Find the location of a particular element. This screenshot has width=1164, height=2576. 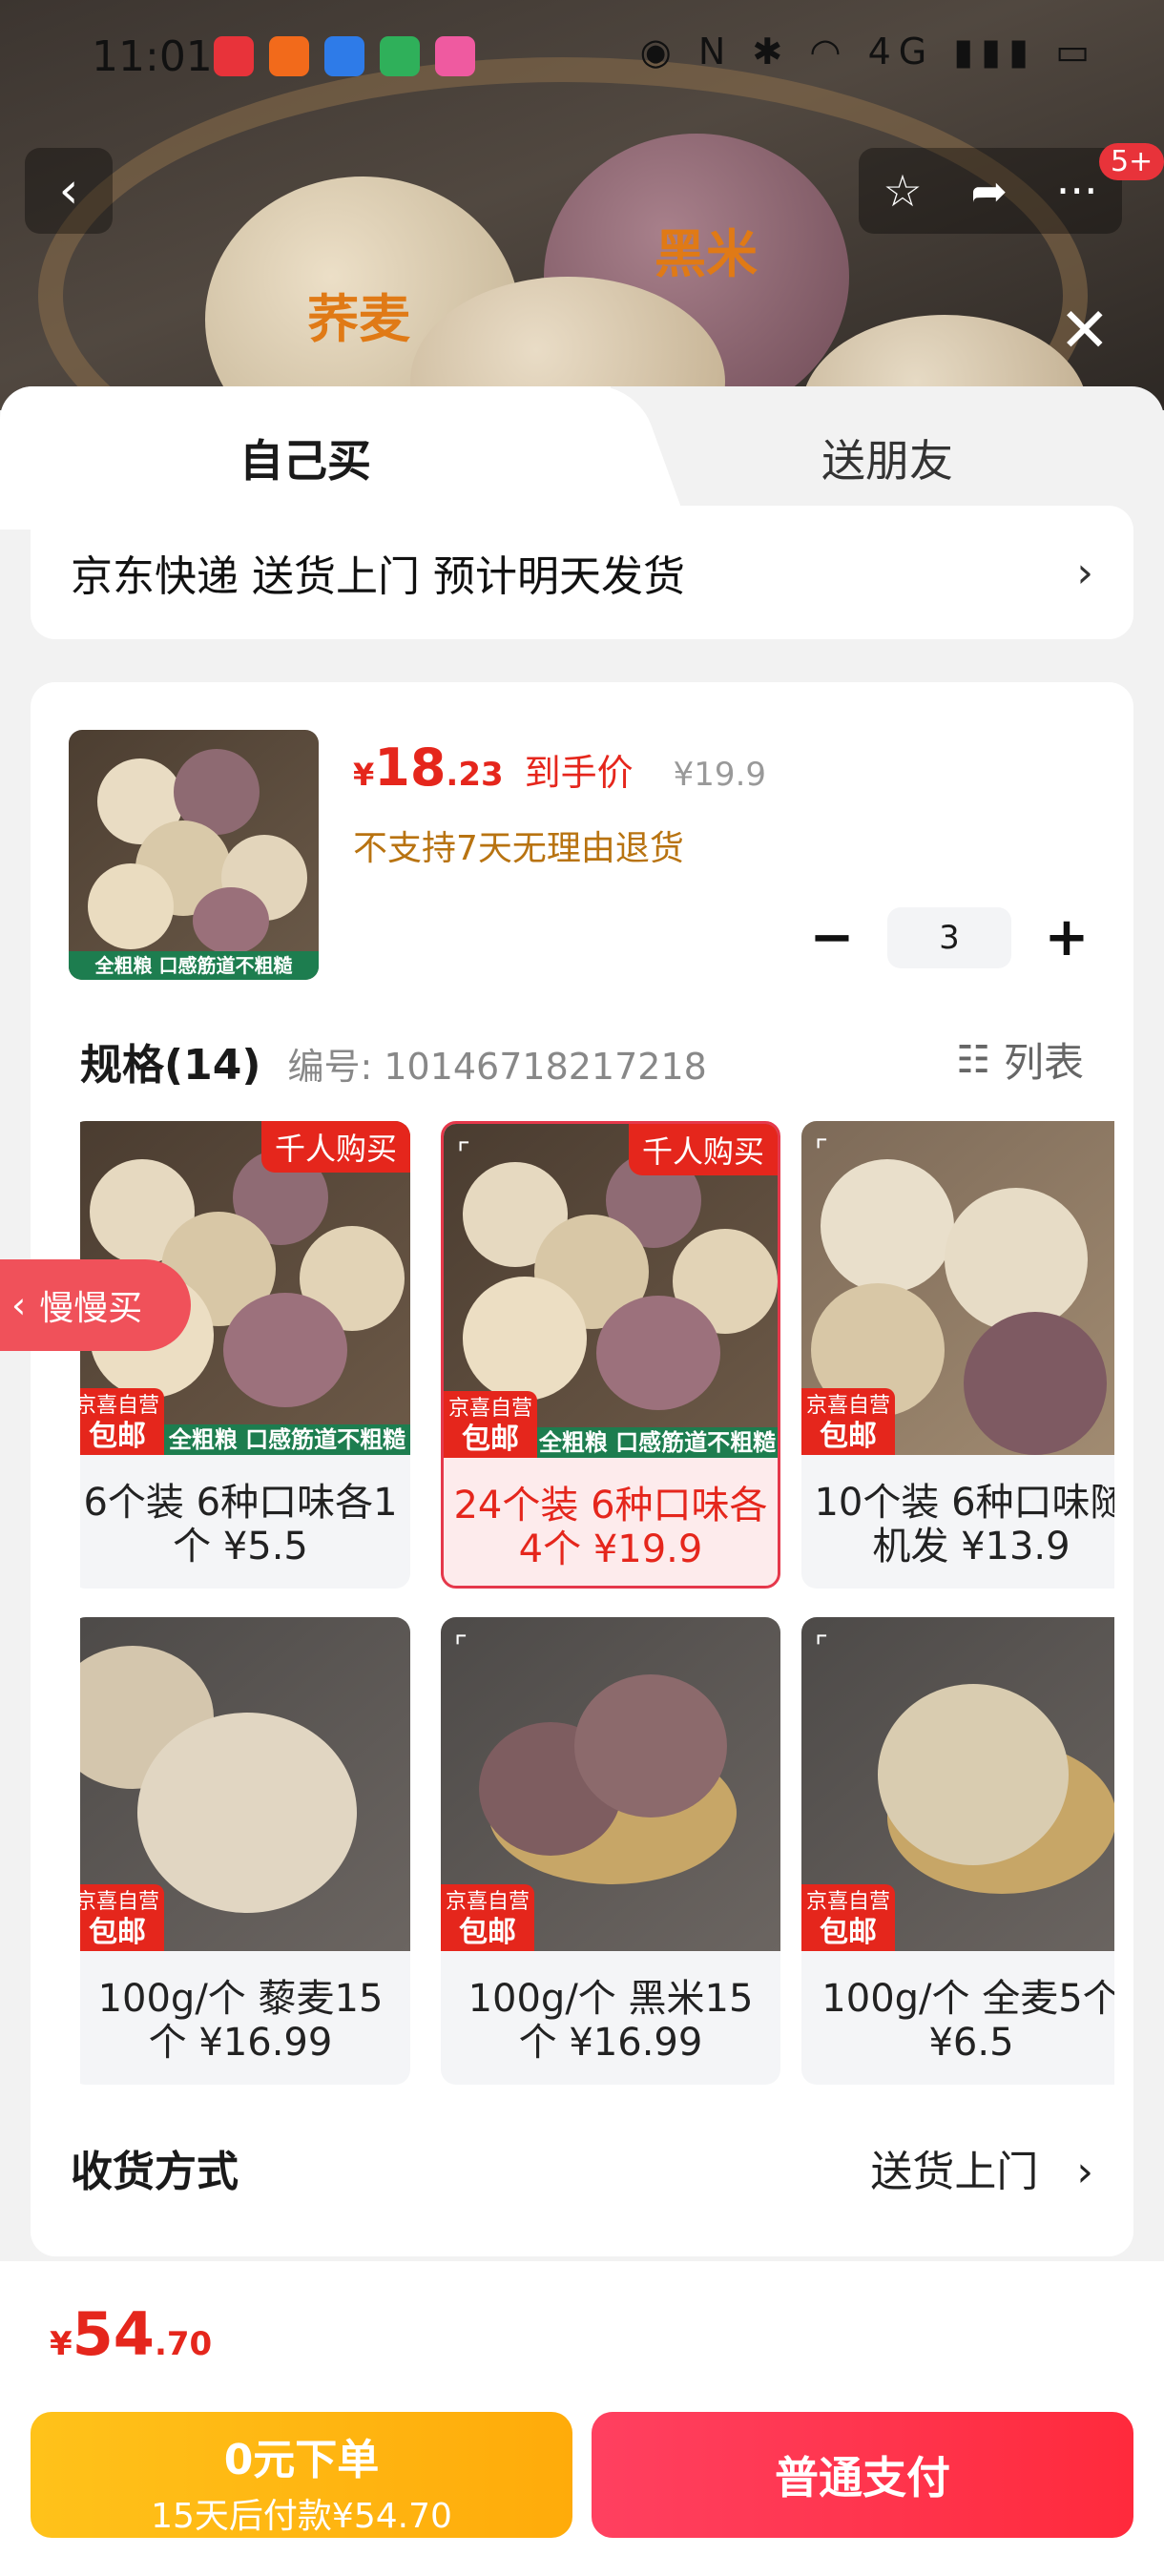

zero-down-title: 0元下单 is located at coordinates (301, 2460).